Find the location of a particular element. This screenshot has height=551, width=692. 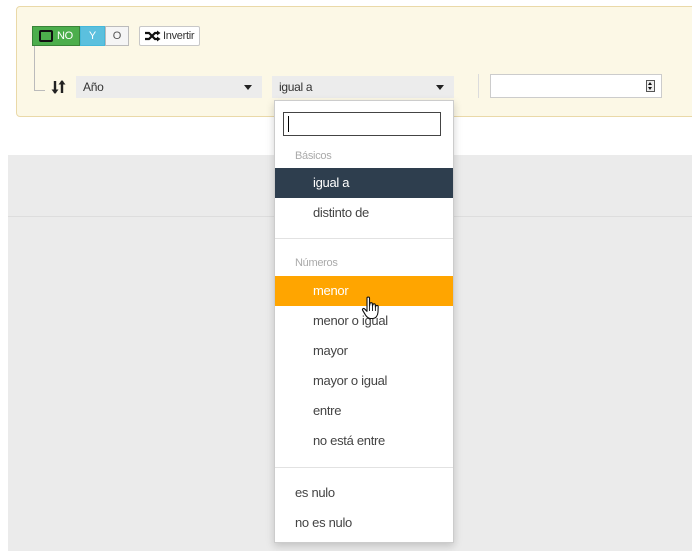

dropdown-search-input is located at coordinates (362, 124).